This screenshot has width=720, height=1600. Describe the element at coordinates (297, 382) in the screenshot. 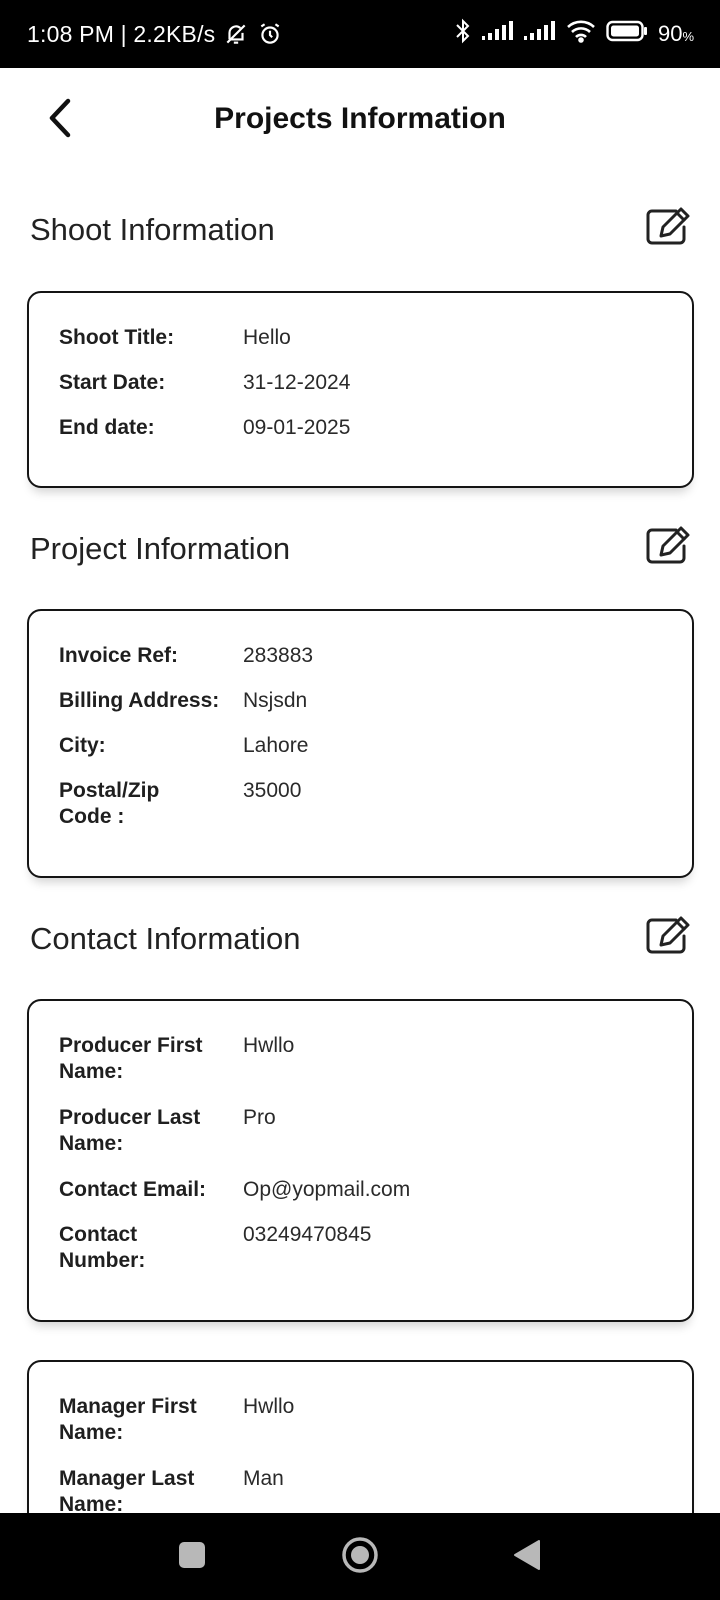

I see `row-value: 31-12-2024` at that location.